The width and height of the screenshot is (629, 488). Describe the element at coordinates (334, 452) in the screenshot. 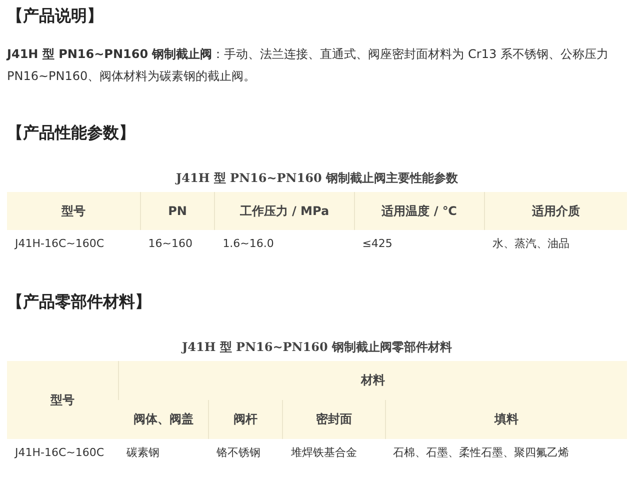

I see `table-cell: 堆焊铁基合金` at that location.